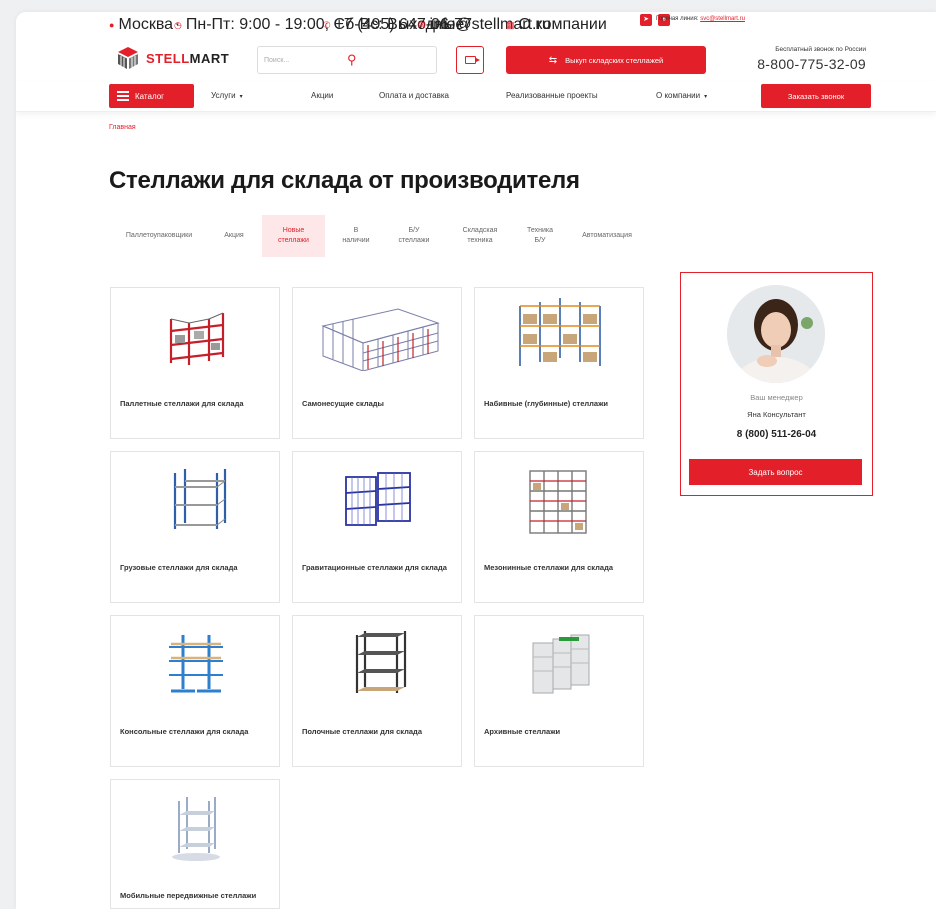 The image size is (936, 909). I want to click on manager-role: Ваш менеджер, so click(776, 397).